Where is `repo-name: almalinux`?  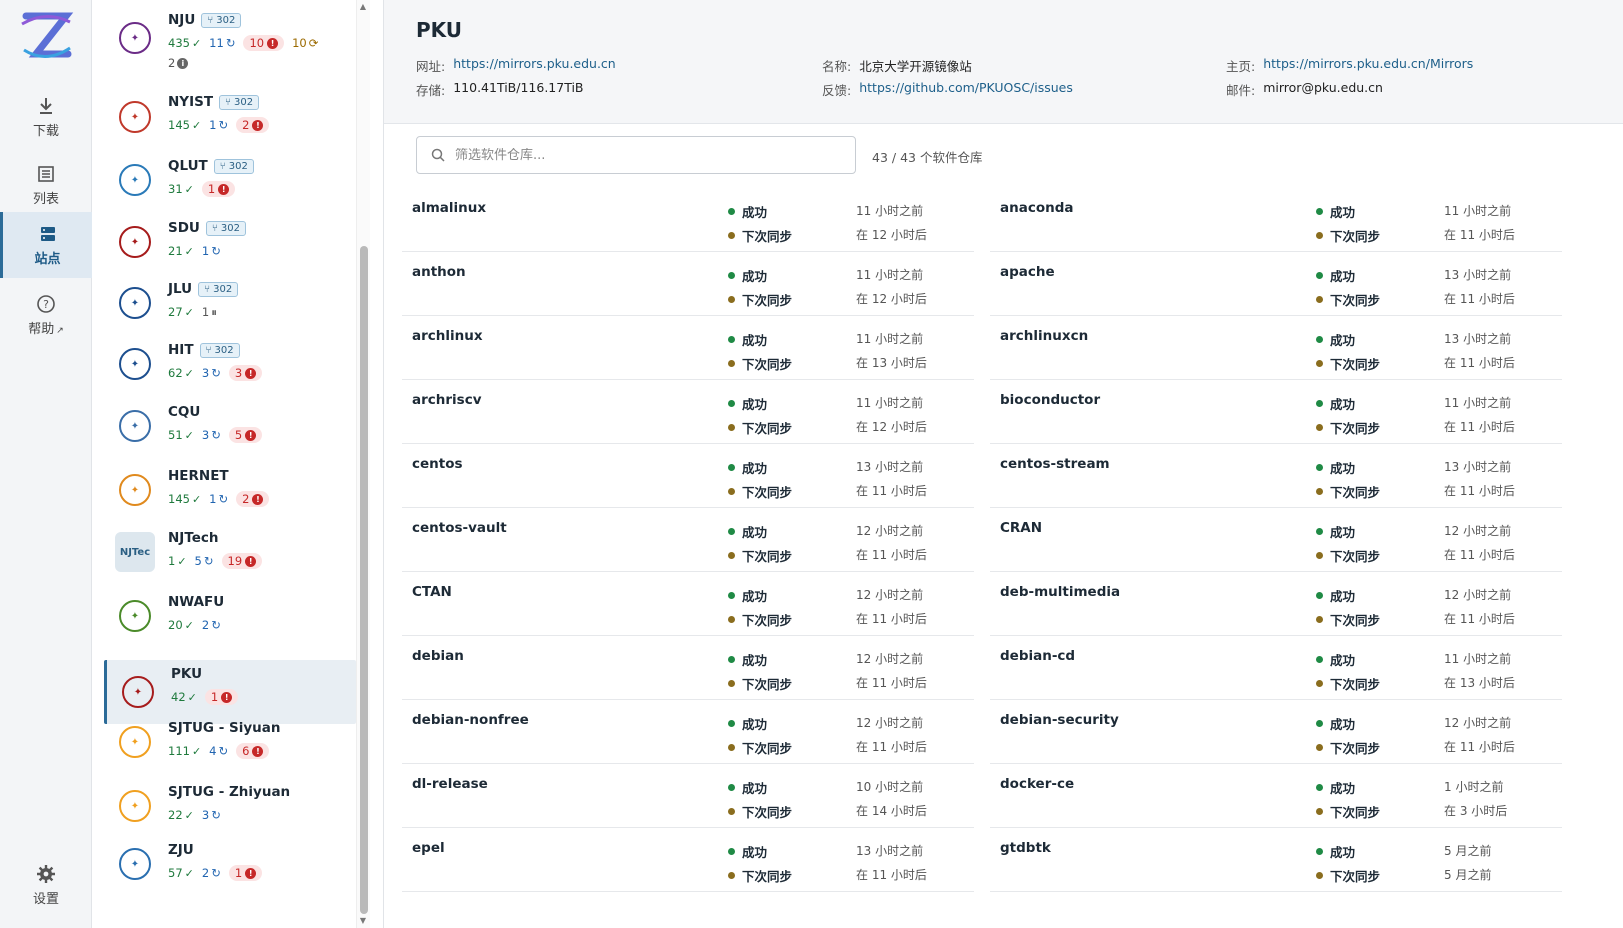 repo-name: almalinux is located at coordinates (449, 208).